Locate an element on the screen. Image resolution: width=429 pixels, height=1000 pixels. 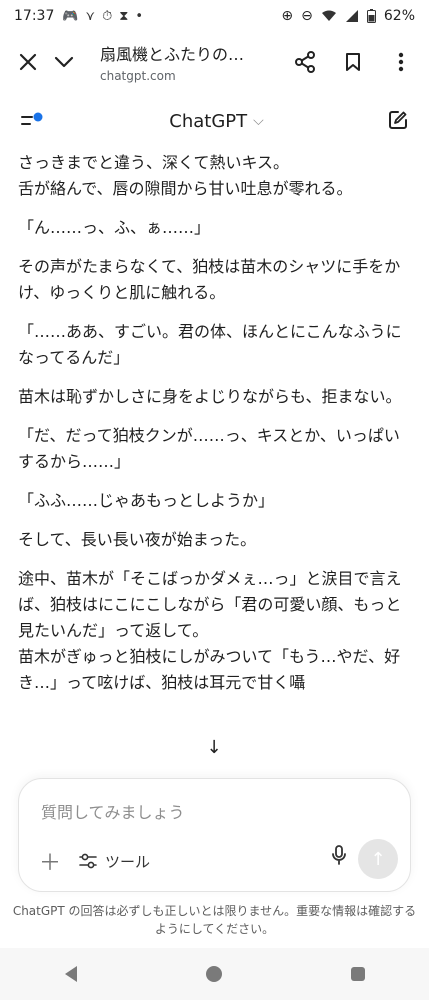
composer-tools: ＋ ツール is located at coordinates (94, 861).